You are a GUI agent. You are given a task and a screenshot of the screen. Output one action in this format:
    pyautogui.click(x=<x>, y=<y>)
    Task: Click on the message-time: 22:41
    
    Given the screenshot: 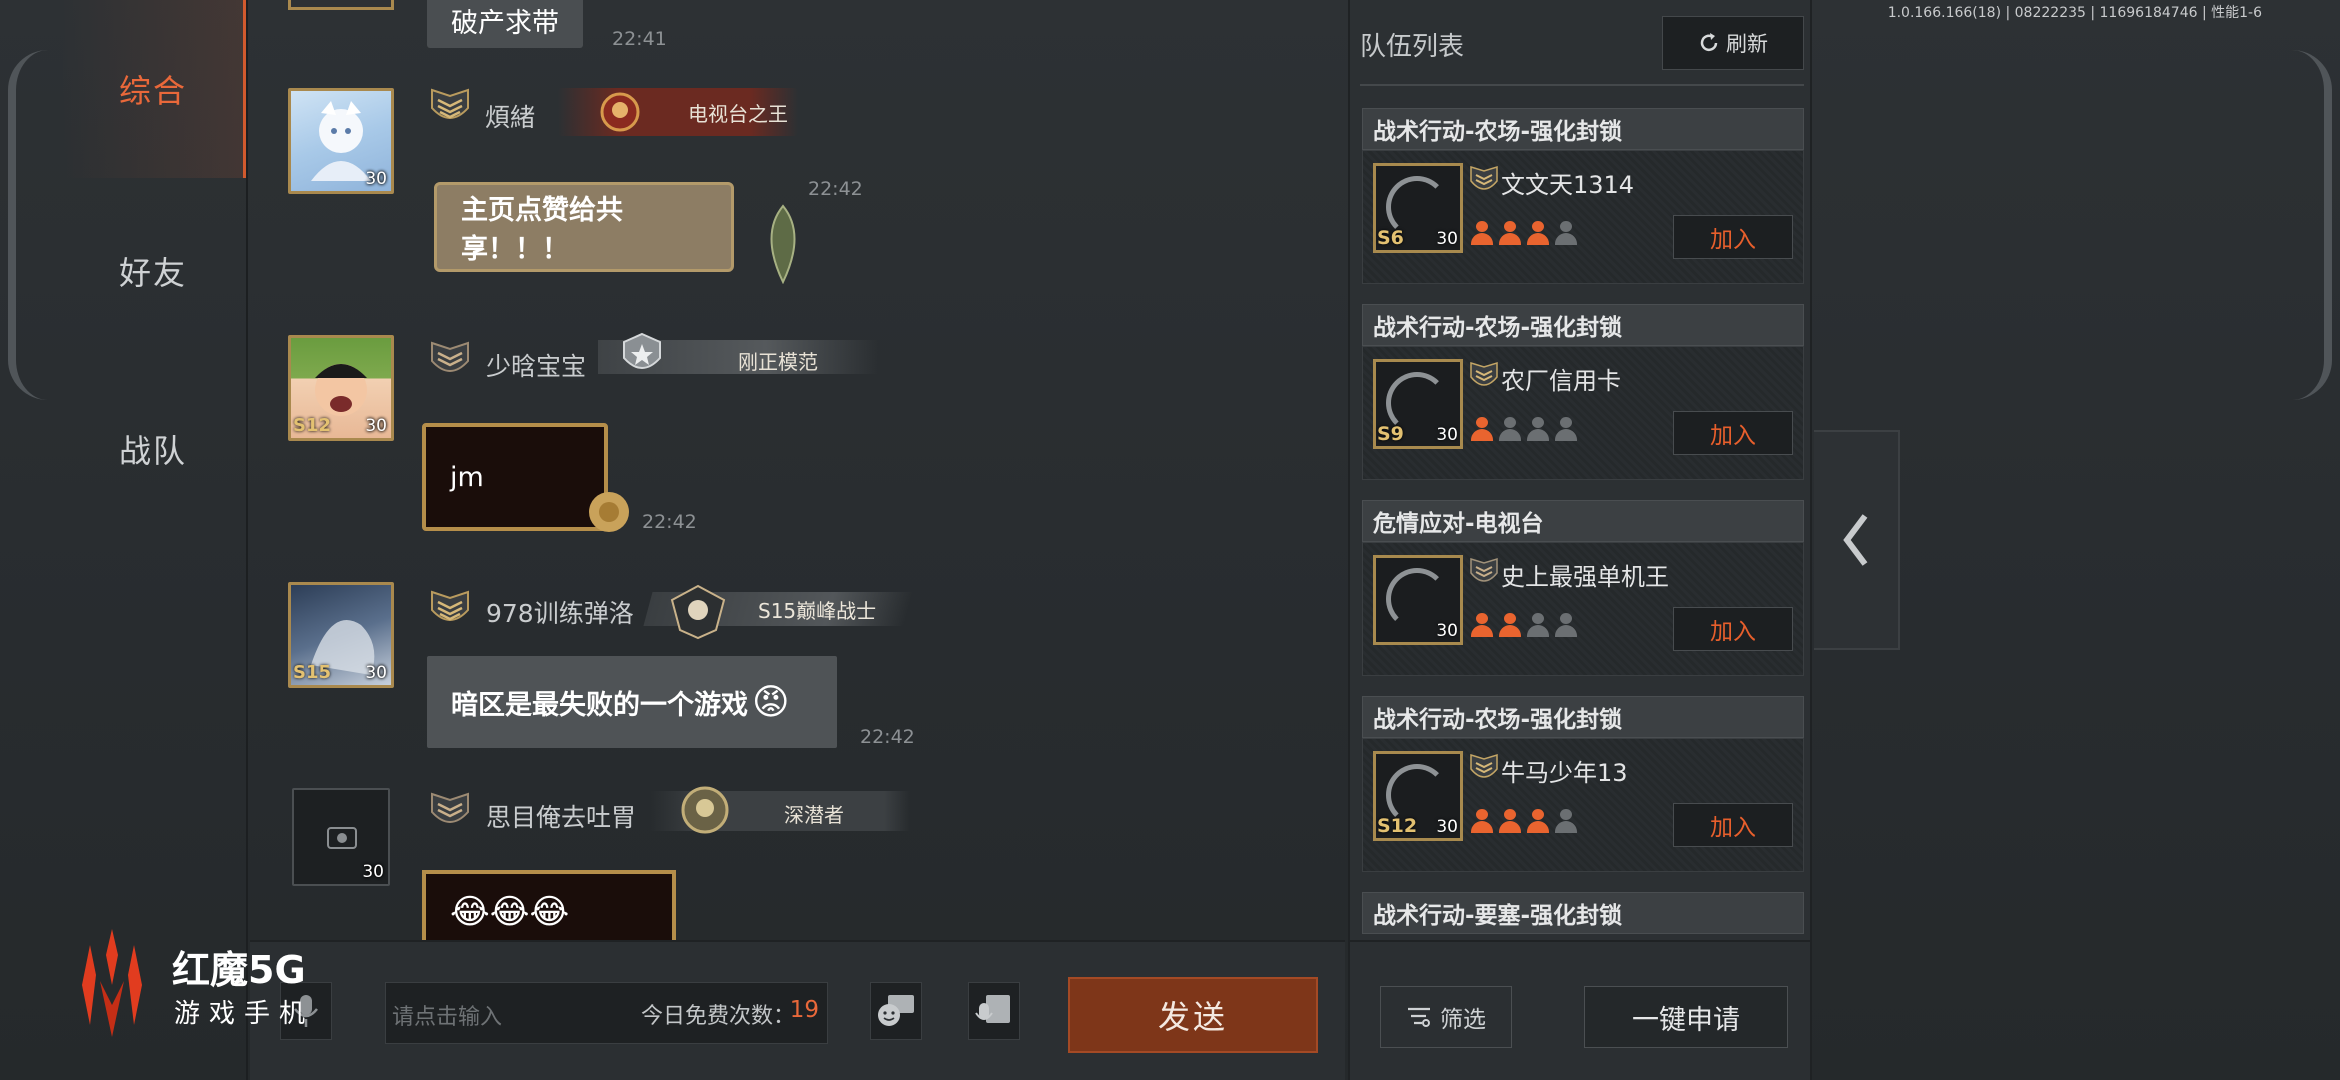 What is the action you would take?
    pyautogui.click(x=639, y=39)
    